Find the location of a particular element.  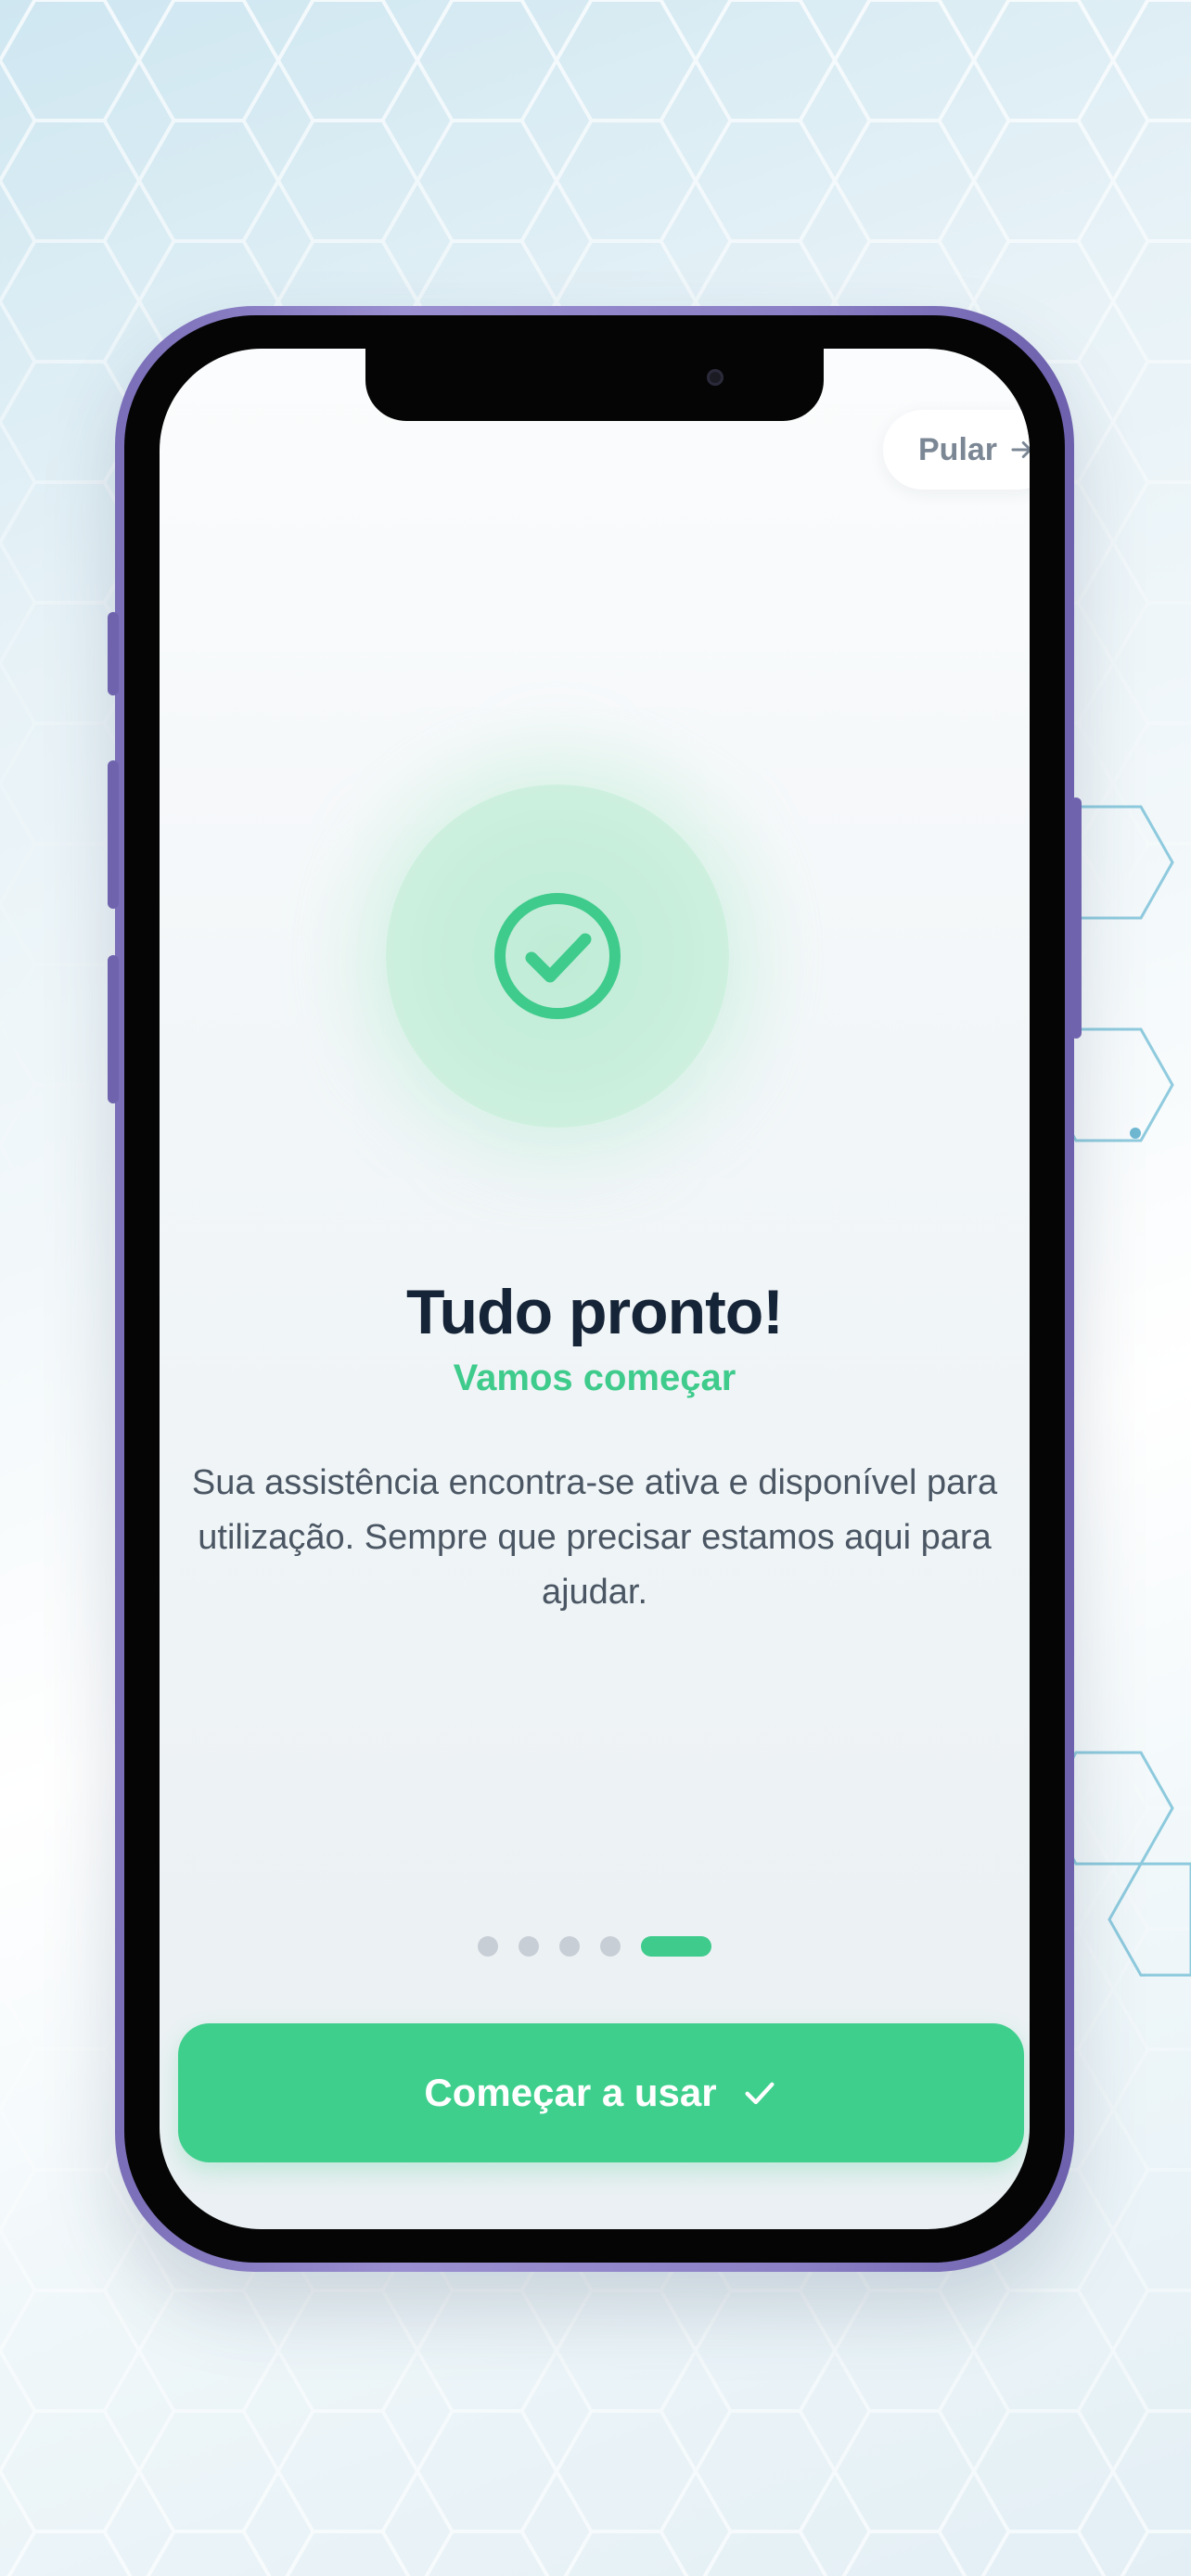

start-using-button: Começar a usar is located at coordinates (601, 2092).